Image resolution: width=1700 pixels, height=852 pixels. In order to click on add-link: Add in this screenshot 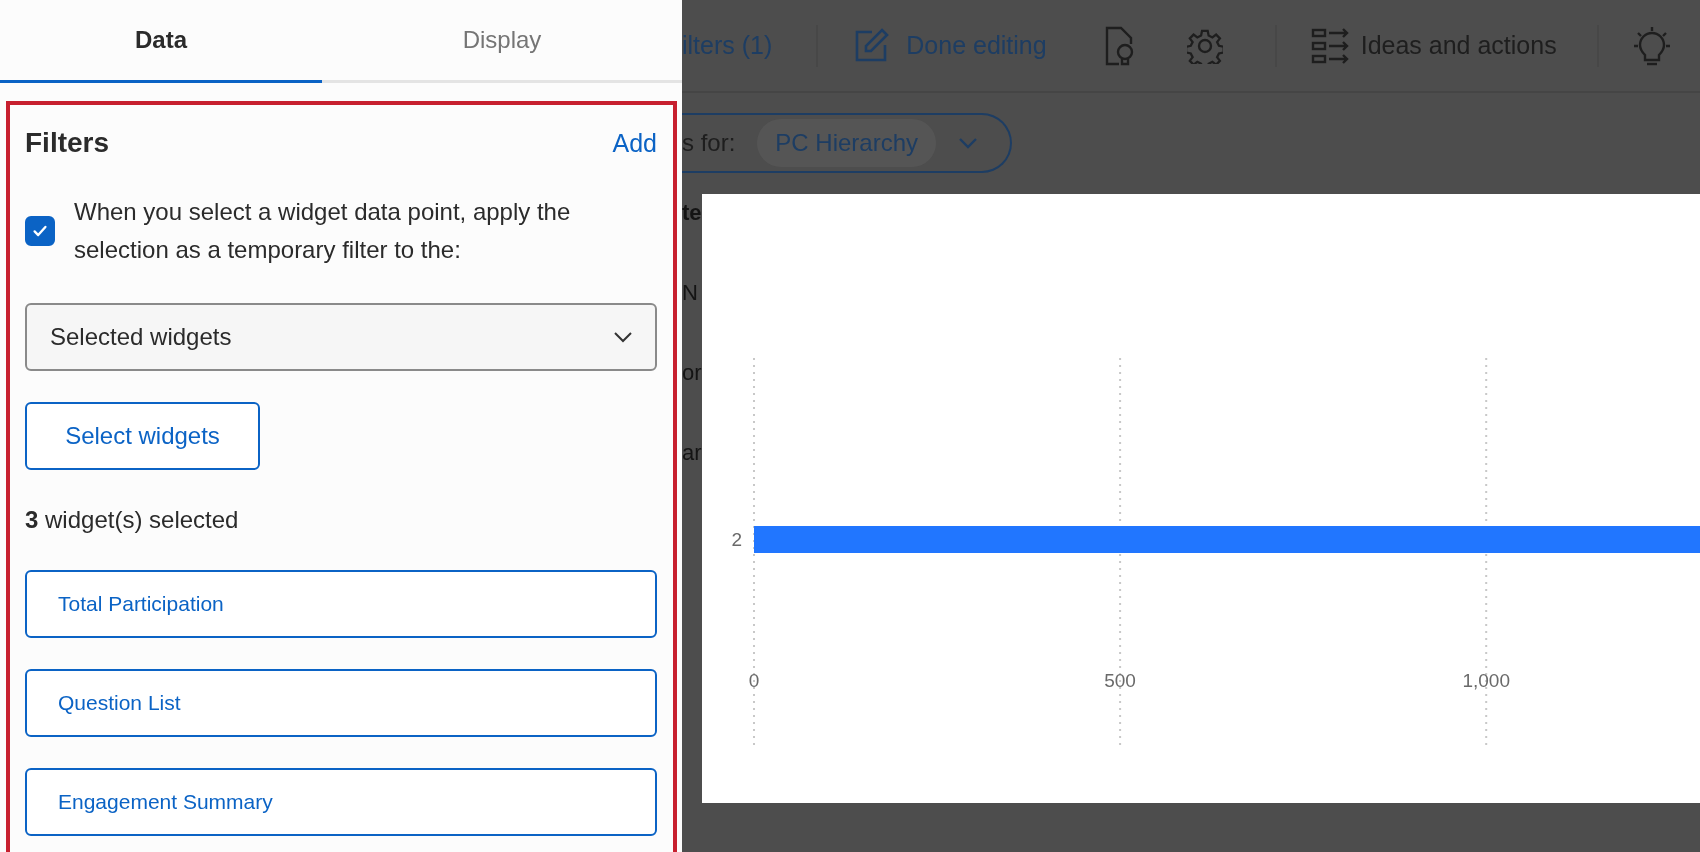, I will do `click(634, 143)`.